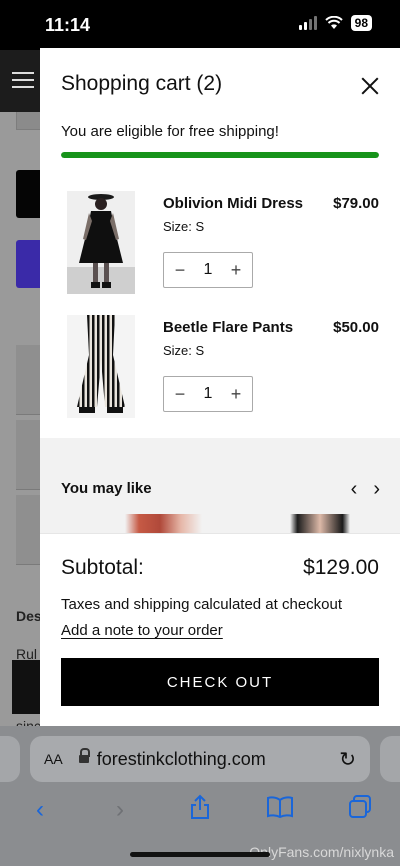 The height and width of the screenshot is (866, 400). Describe the element at coordinates (233, 203) in the screenshot. I see `item-name: Oblivion Midi Dress` at that location.